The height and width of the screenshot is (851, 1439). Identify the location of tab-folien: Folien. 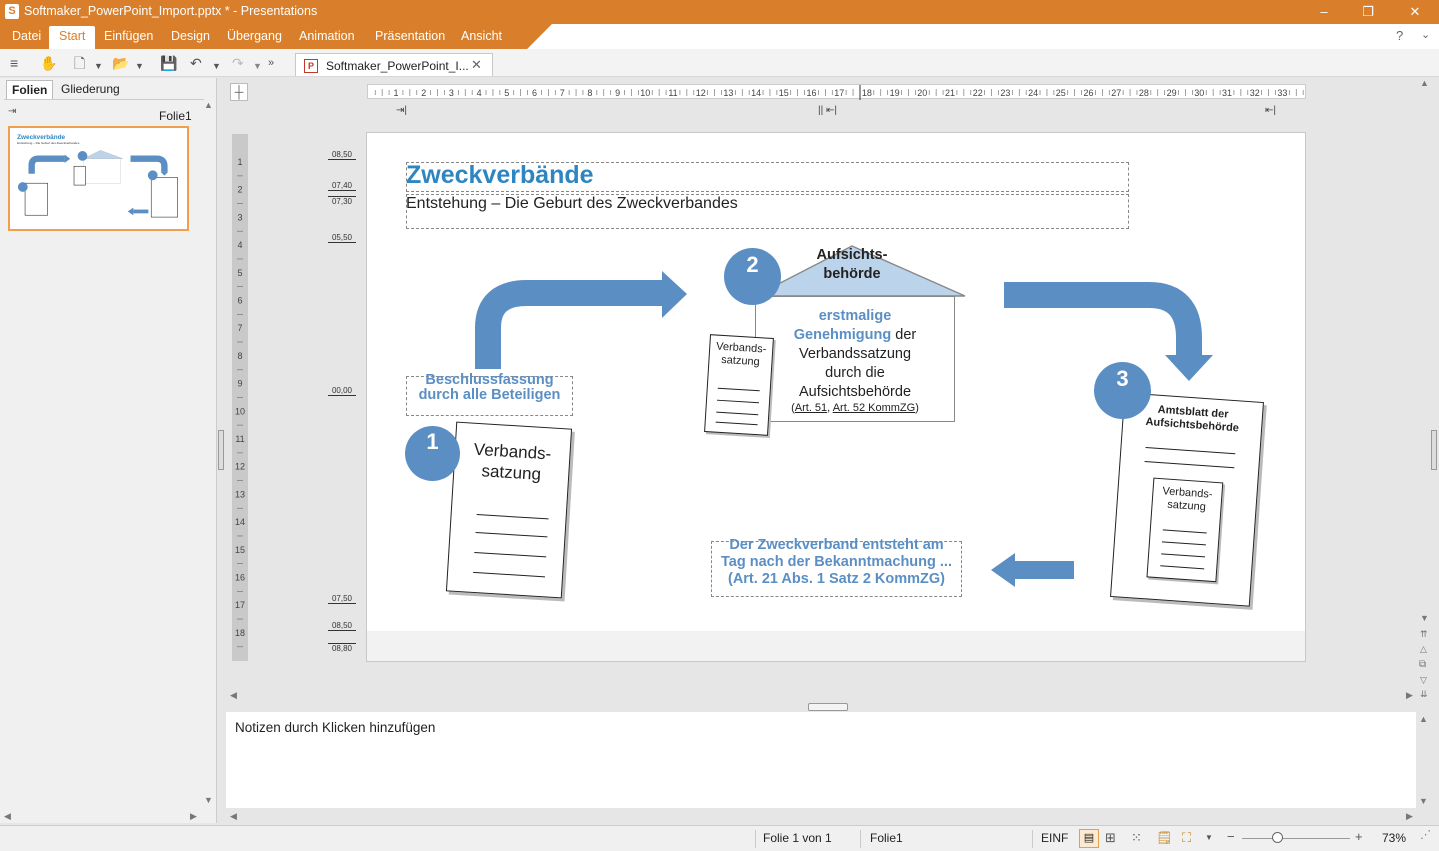
(30, 89).